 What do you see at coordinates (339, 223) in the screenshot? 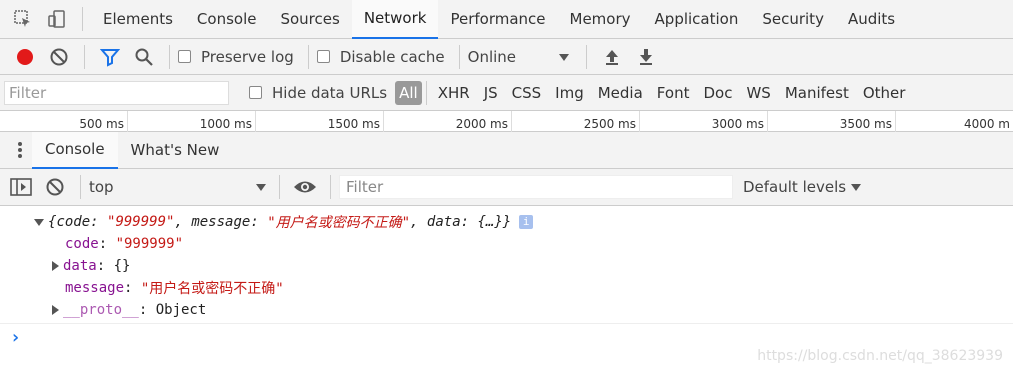
I see `summary-value: "用户名或密码不正确"` at bounding box center [339, 223].